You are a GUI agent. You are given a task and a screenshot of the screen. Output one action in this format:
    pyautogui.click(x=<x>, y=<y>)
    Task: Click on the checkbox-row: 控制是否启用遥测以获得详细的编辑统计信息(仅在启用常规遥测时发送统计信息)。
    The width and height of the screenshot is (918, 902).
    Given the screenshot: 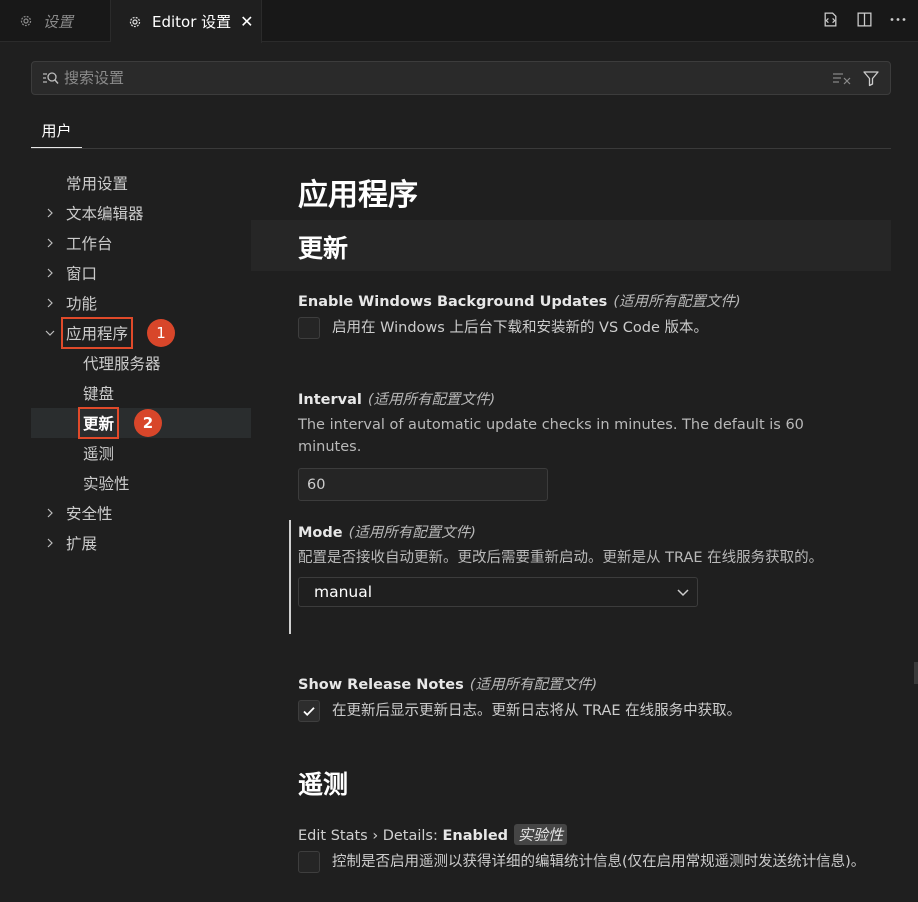 What is the action you would take?
    pyautogui.click(x=583, y=862)
    